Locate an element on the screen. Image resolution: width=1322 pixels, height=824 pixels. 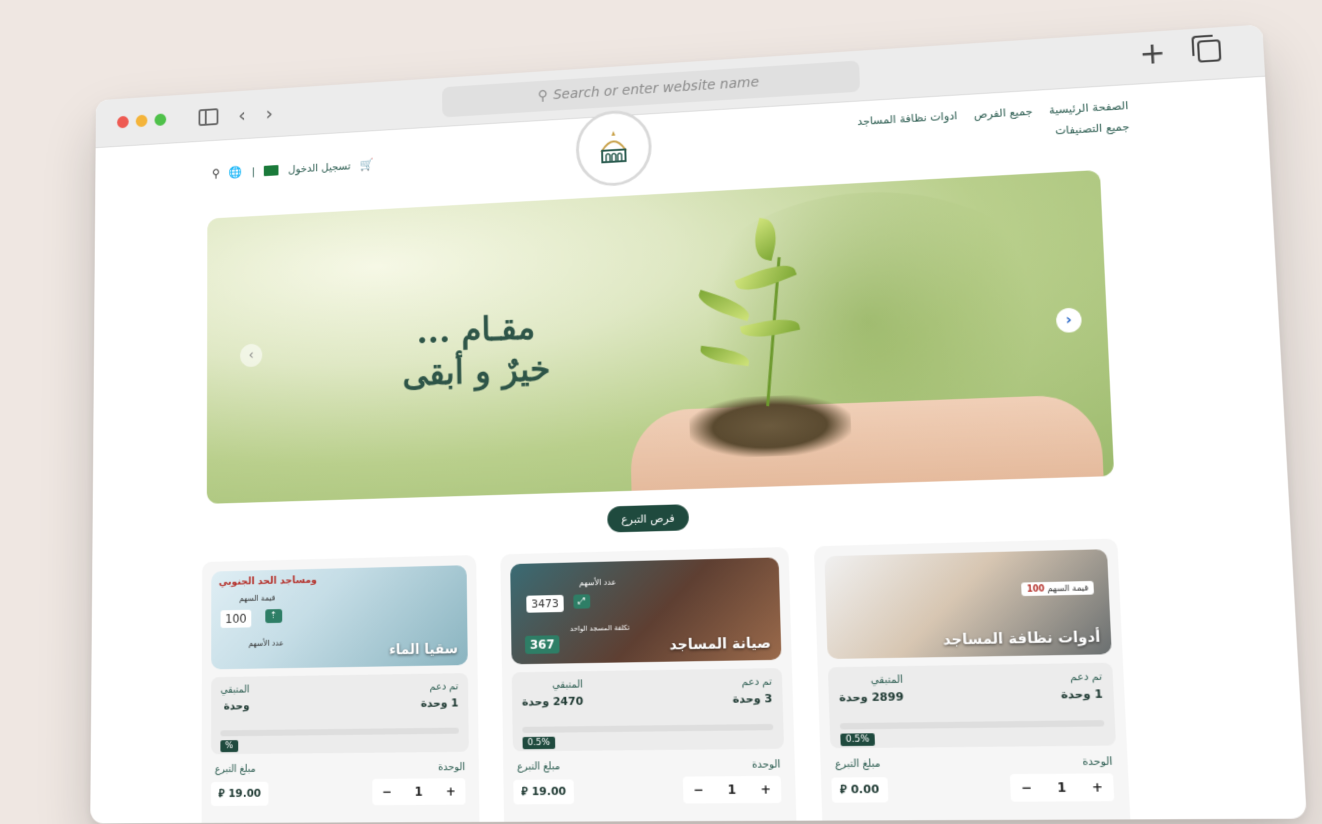
quantity-stepper: − 1 + is located at coordinates (1062, 787).